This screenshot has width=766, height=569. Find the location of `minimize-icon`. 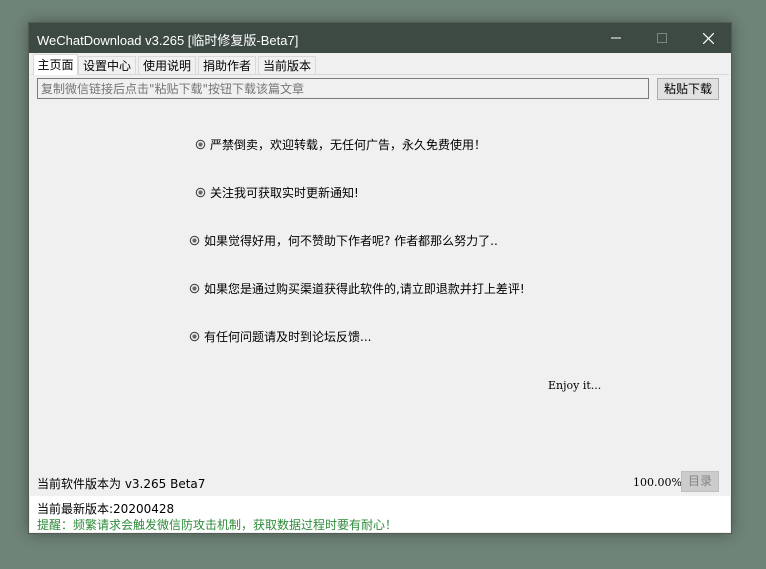

minimize-icon is located at coordinates (616, 38).